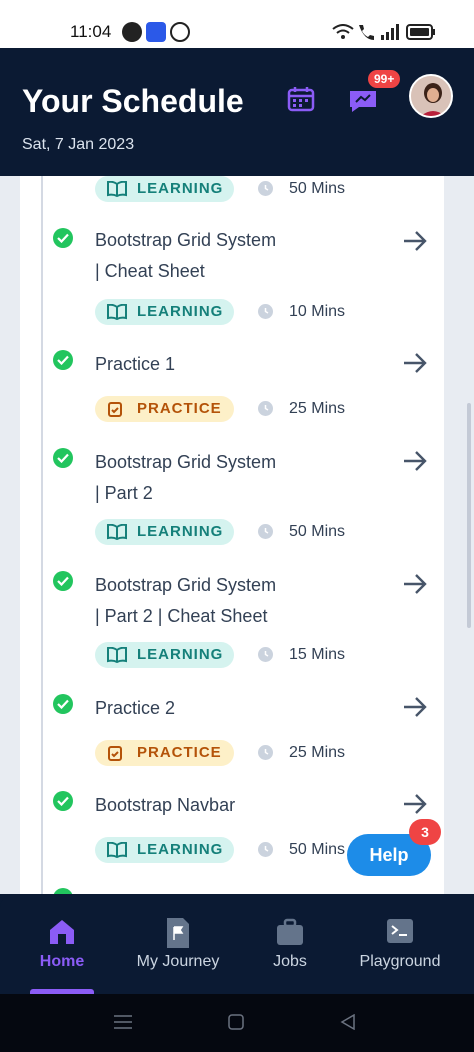  Describe the element at coordinates (181, 616) in the screenshot. I see `item-title-line: | Part 2 | Cheat Sheet` at that location.